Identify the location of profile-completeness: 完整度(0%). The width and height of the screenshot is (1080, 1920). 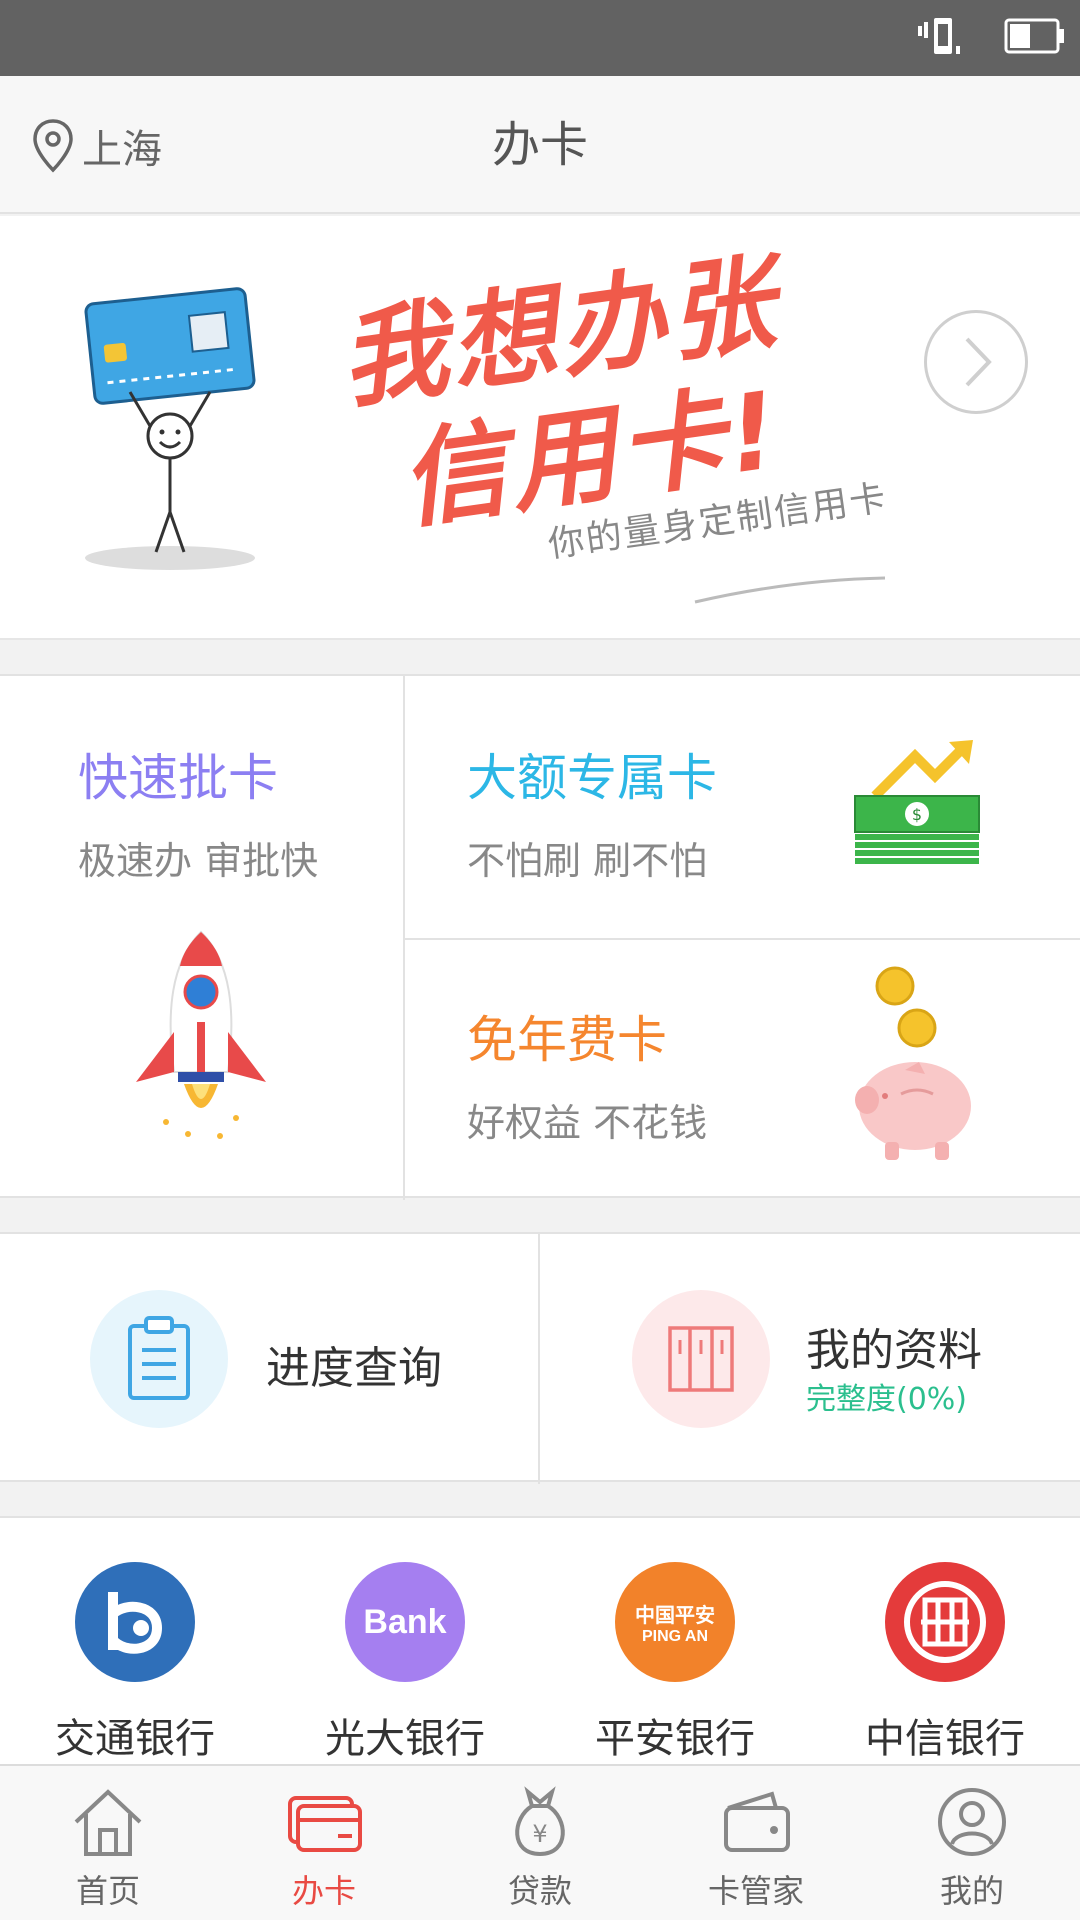
(887, 1399).